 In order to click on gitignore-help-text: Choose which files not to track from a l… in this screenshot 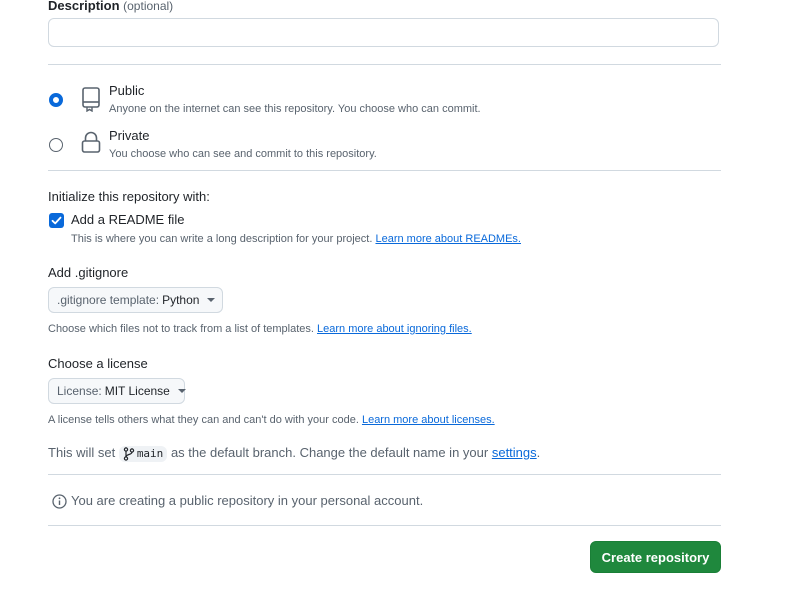, I will do `click(181, 329)`.